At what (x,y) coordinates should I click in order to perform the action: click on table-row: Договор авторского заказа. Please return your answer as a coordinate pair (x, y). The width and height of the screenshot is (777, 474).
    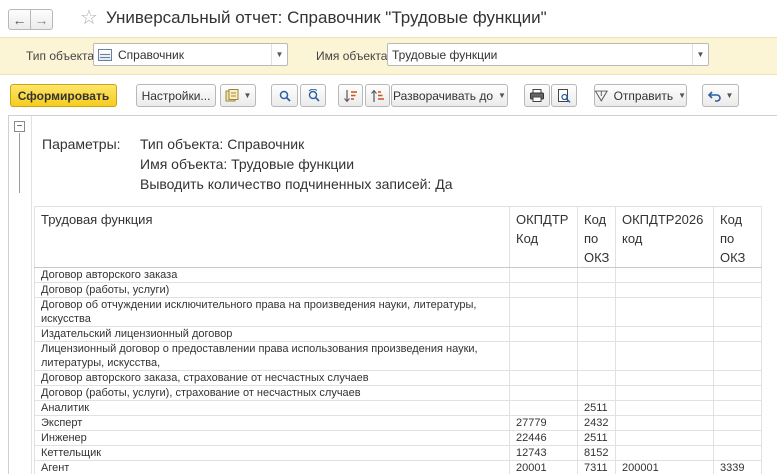
    Looking at the image, I should click on (398, 275).